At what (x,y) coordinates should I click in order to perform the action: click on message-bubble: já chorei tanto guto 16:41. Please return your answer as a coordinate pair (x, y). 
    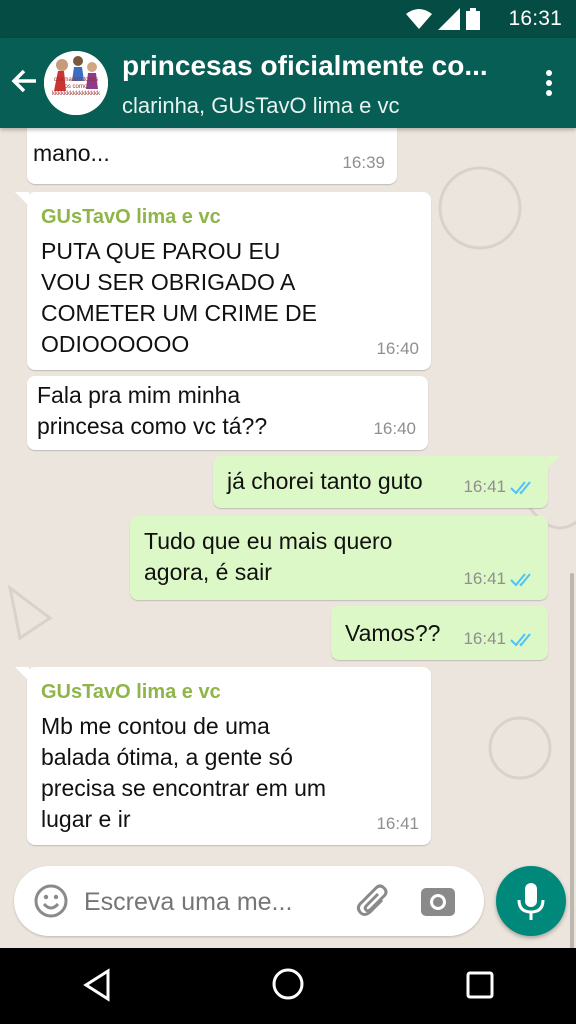
    Looking at the image, I should click on (386, 482).